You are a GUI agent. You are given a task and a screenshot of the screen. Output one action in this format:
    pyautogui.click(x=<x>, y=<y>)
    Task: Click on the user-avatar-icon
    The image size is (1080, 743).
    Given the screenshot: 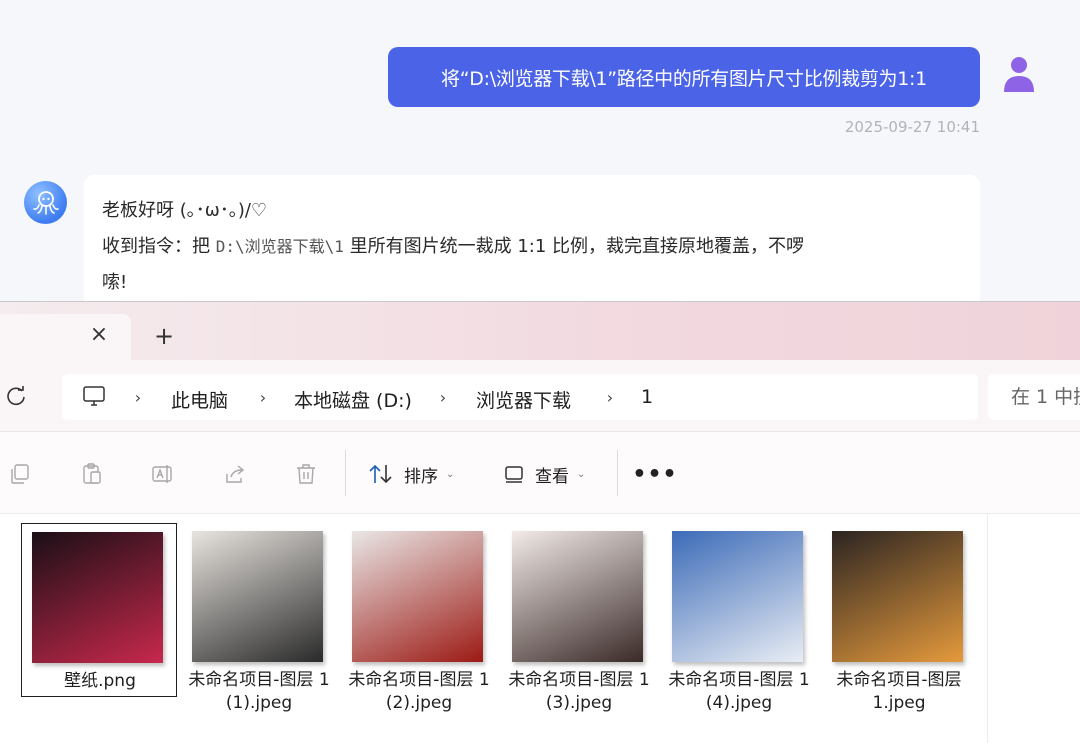 What is the action you would take?
    pyautogui.click(x=1019, y=74)
    